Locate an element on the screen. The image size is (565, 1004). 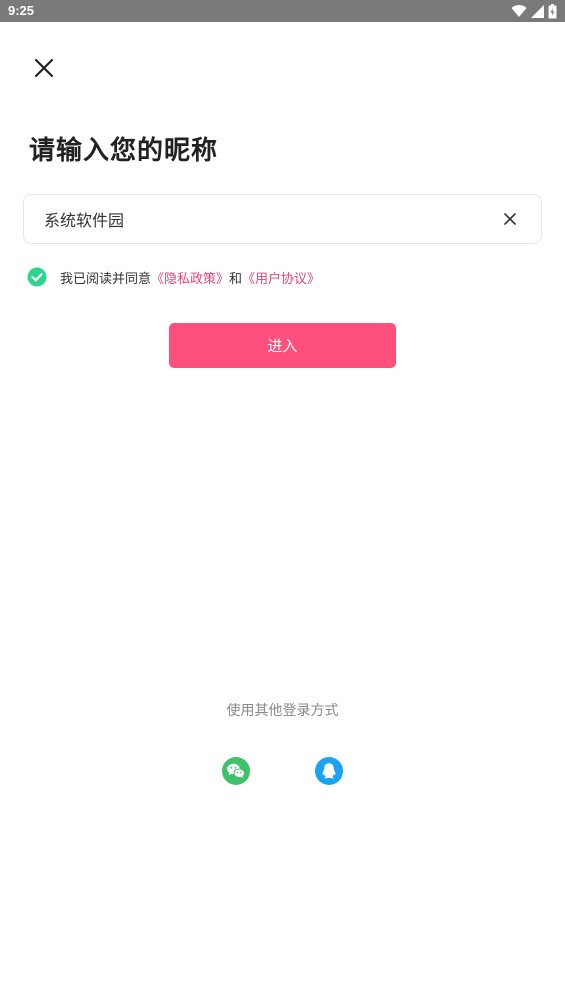
wechat-login-button is located at coordinates (236, 771).